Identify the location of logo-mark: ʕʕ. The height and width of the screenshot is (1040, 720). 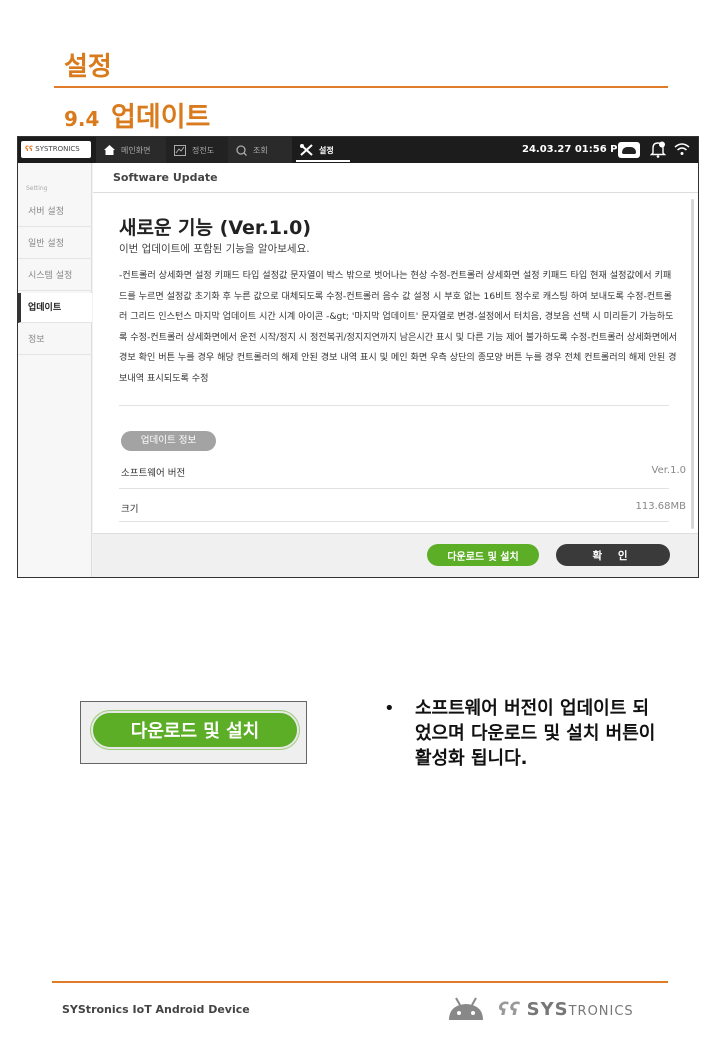
(29, 149).